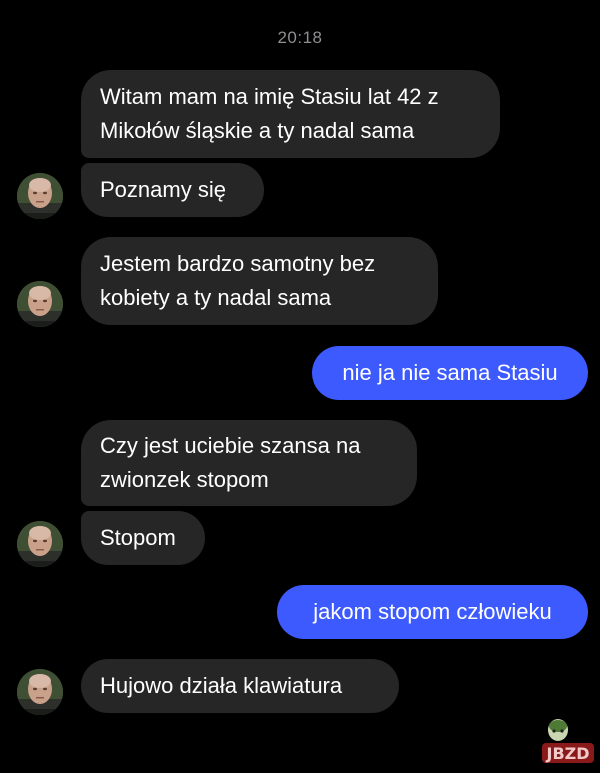 The width and height of the screenshot is (600, 773). Describe the element at coordinates (567, 753) in the screenshot. I see `watermark-text: JBZD` at that location.